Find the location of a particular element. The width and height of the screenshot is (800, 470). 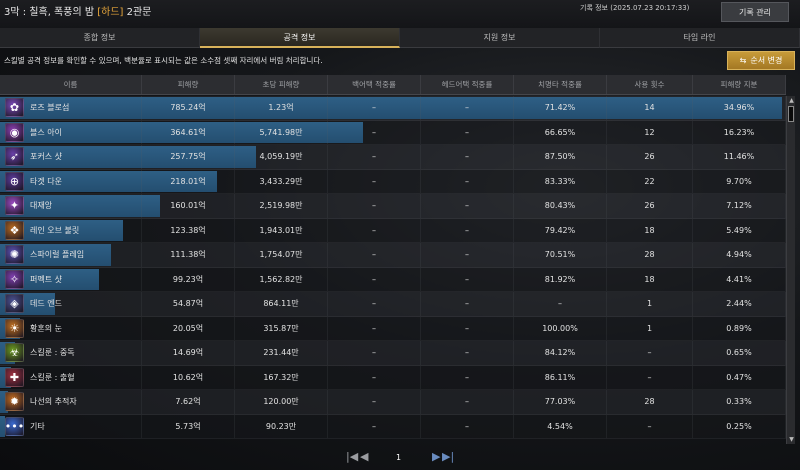

skill-name: 로즈 블로섬 is located at coordinates (50, 108).